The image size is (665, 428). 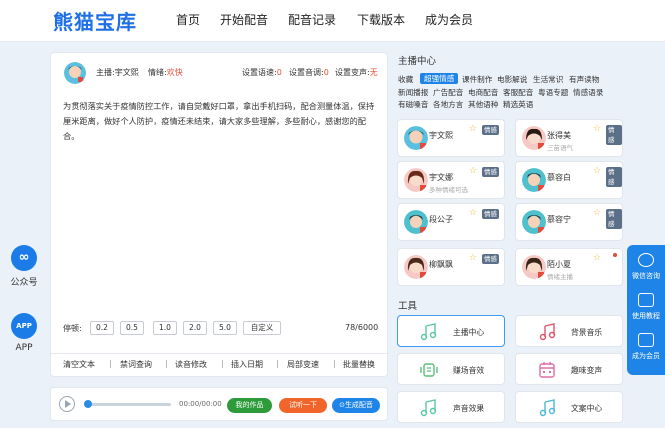 I want to click on category-news: 新闻播报, so click(x=413, y=92).